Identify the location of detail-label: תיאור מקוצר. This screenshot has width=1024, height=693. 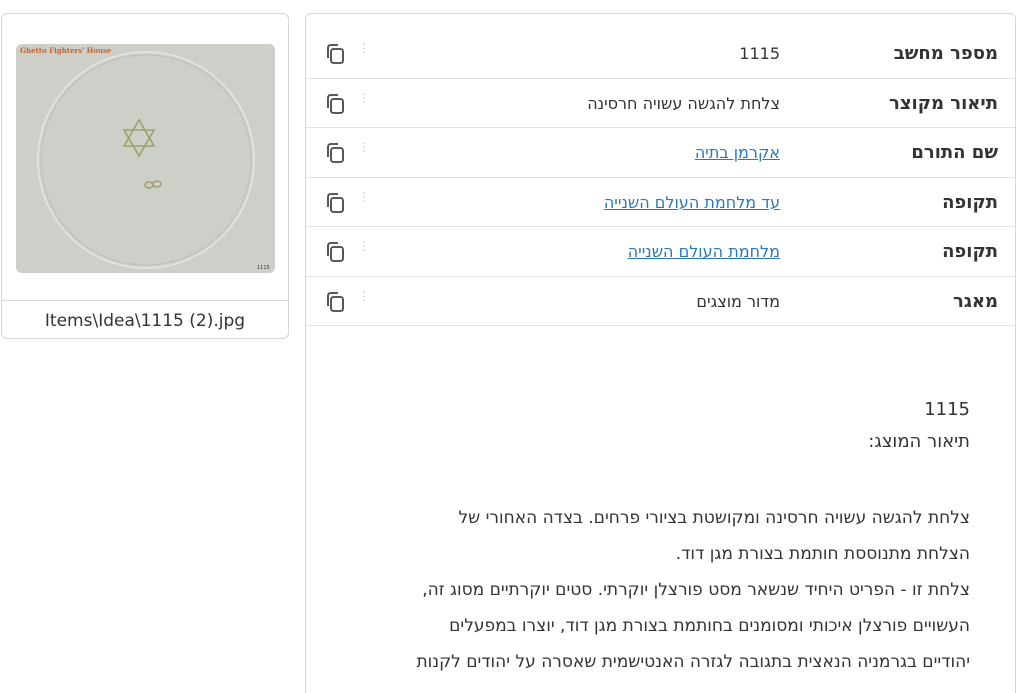
(943, 103).